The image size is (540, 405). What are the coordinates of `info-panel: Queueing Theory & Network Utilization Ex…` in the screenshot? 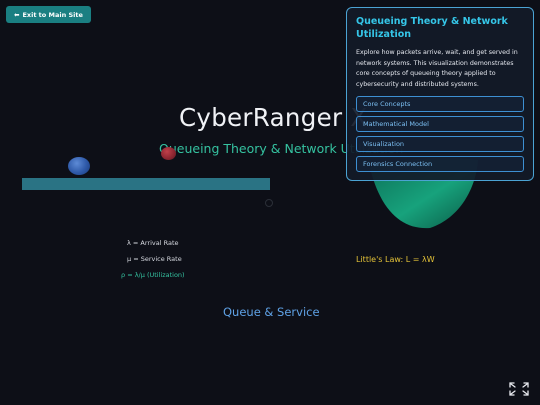 It's located at (440, 94).